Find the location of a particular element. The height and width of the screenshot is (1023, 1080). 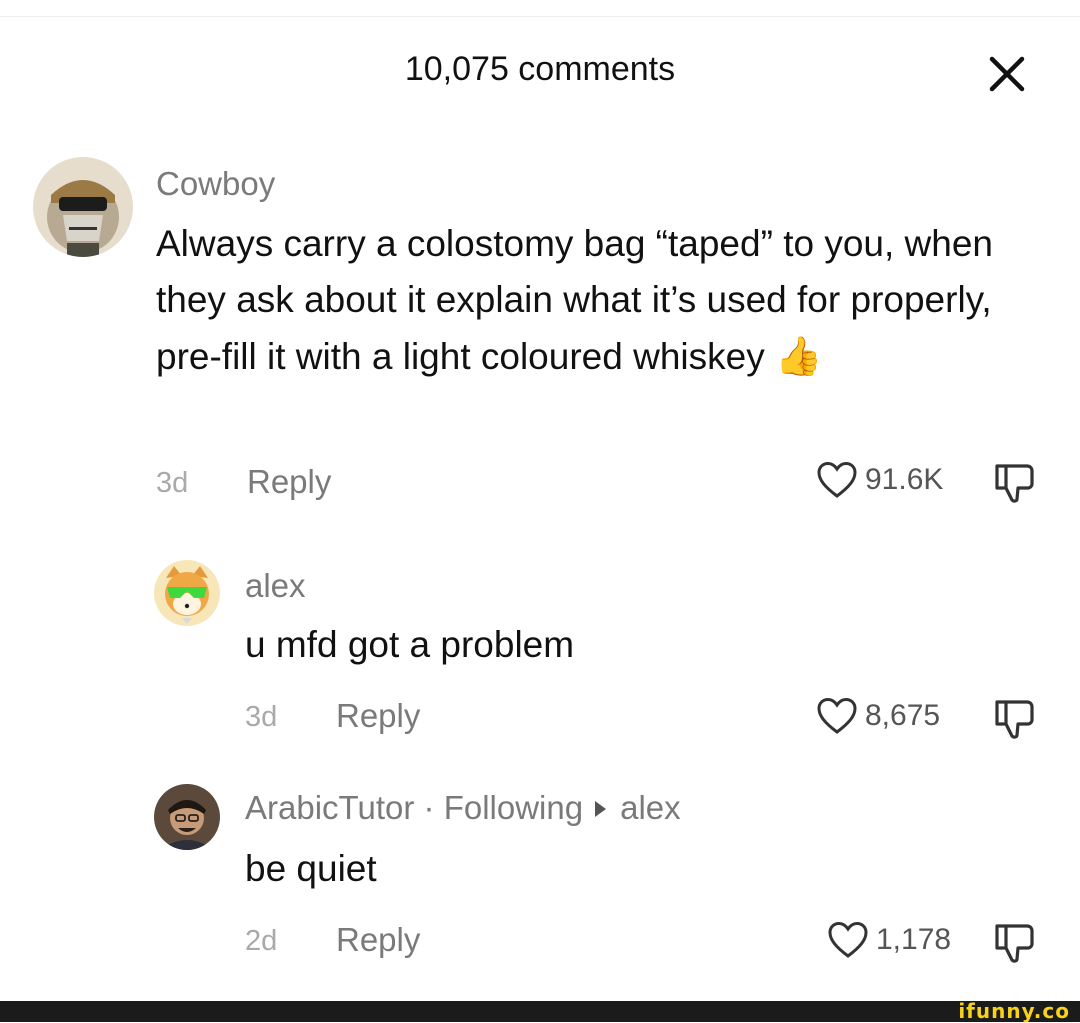

comments-count-title: 10,075 comments is located at coordinates (540, 69).